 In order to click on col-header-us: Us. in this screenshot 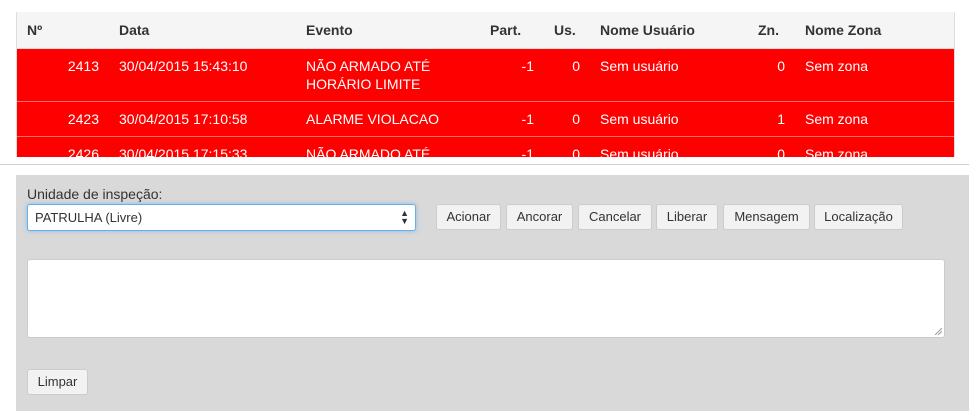, I will do `click(567, 30)`.